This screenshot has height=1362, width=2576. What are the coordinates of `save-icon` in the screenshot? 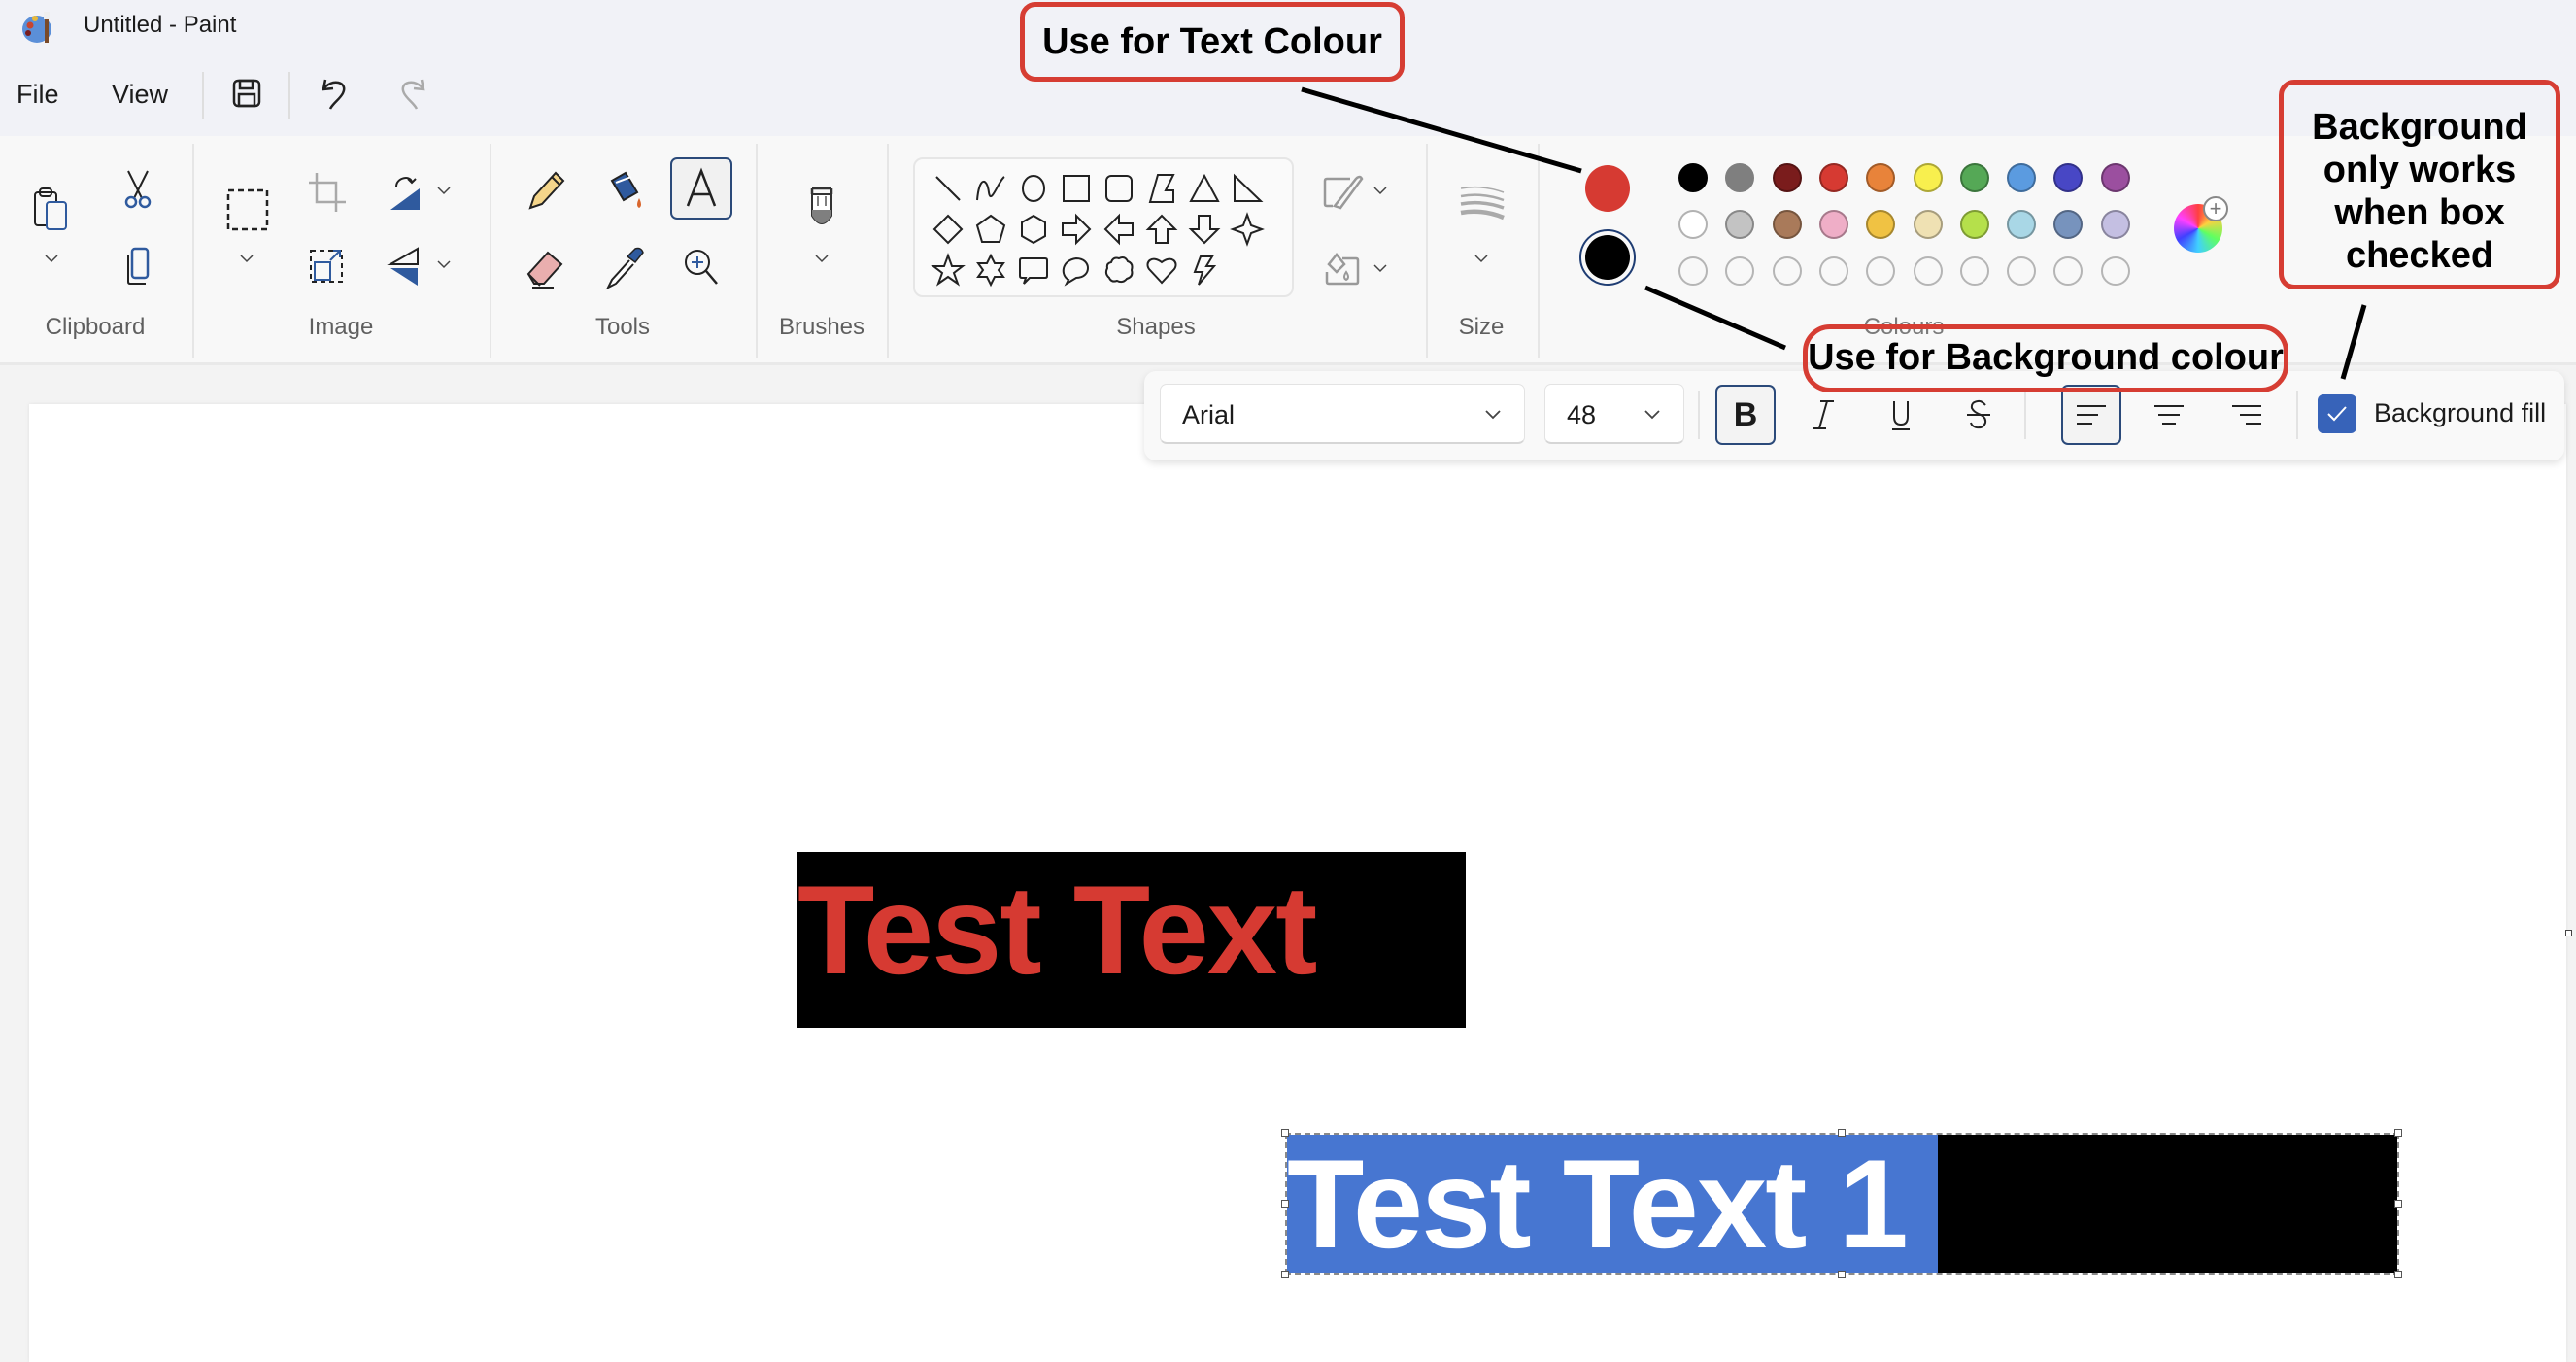 It's located at (246, 93).